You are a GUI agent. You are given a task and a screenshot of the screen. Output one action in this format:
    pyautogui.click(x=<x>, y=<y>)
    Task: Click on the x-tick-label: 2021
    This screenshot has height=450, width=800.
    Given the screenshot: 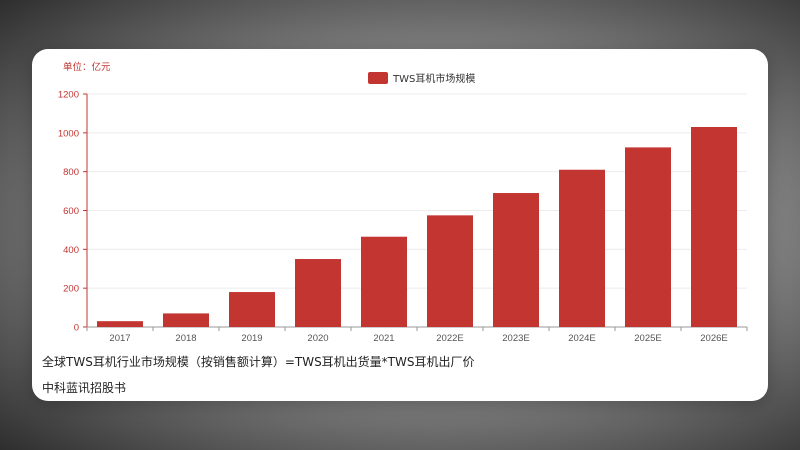 What is the action you would take?
    pyautogui.click(x=383, y=338)
    